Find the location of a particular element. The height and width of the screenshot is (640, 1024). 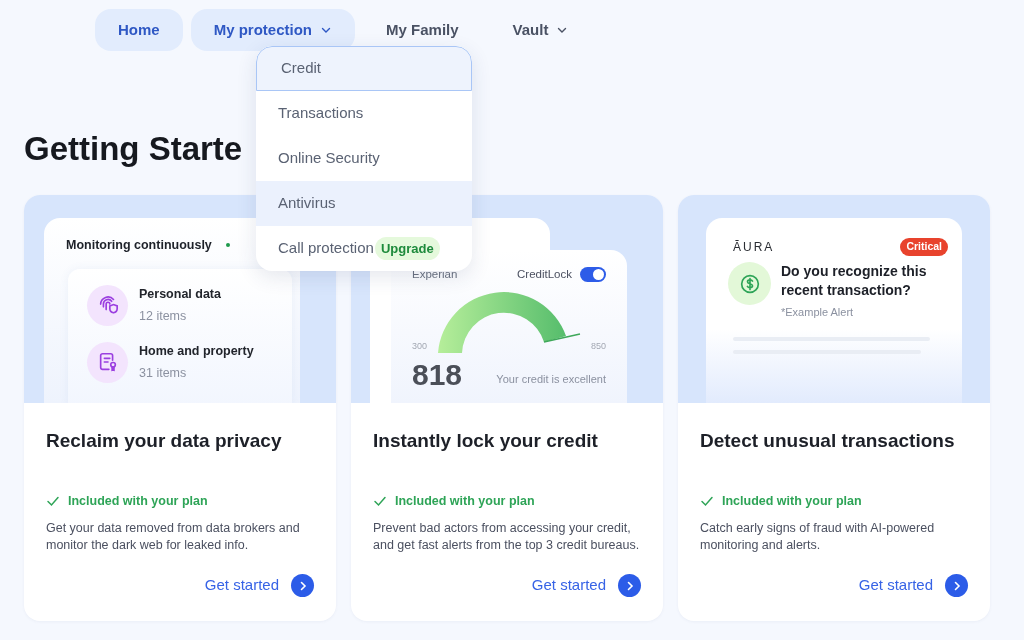

menu-item-label: Credit is located at coordinates (301, 68).